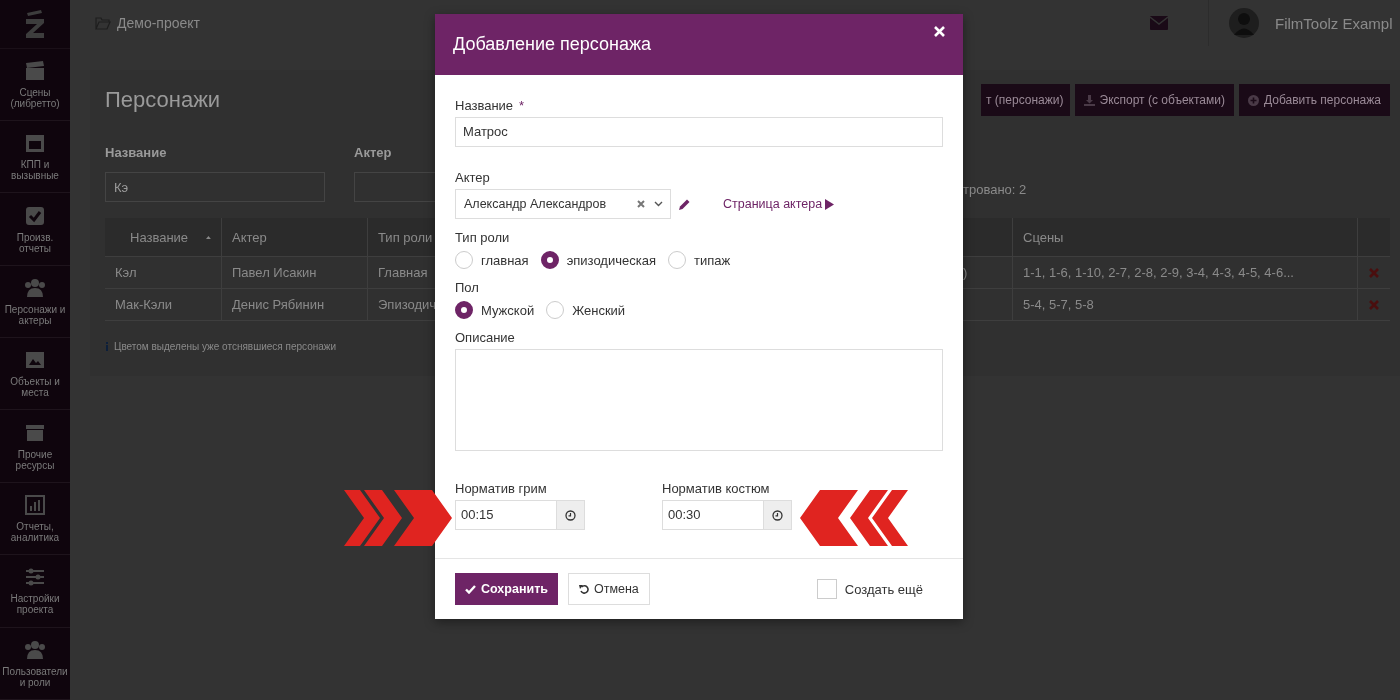  Describe the element at coordinates (563, 204) in the screenshot. I see `actor-select: Александр Александров` at that location.